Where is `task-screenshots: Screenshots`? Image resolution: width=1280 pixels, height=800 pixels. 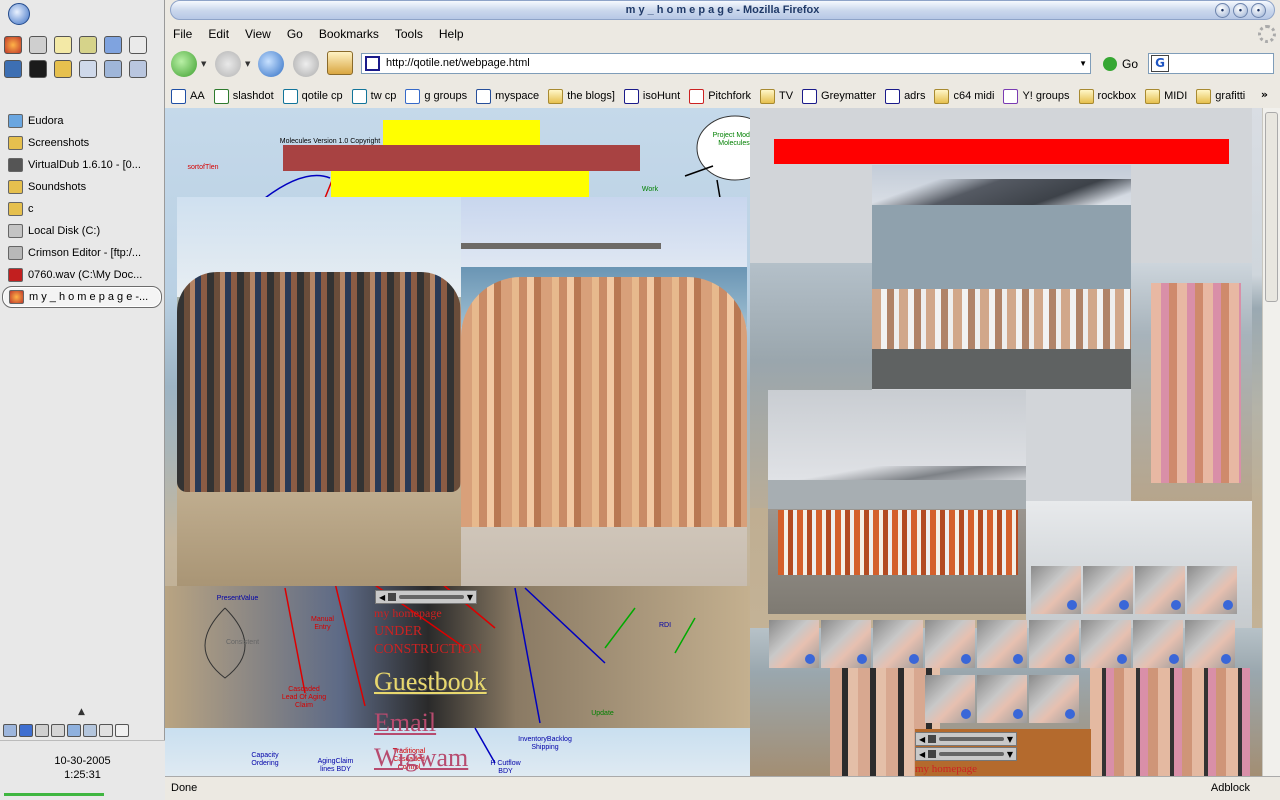 task-screenshots: Screenshots is located at coordinates (82, 143).